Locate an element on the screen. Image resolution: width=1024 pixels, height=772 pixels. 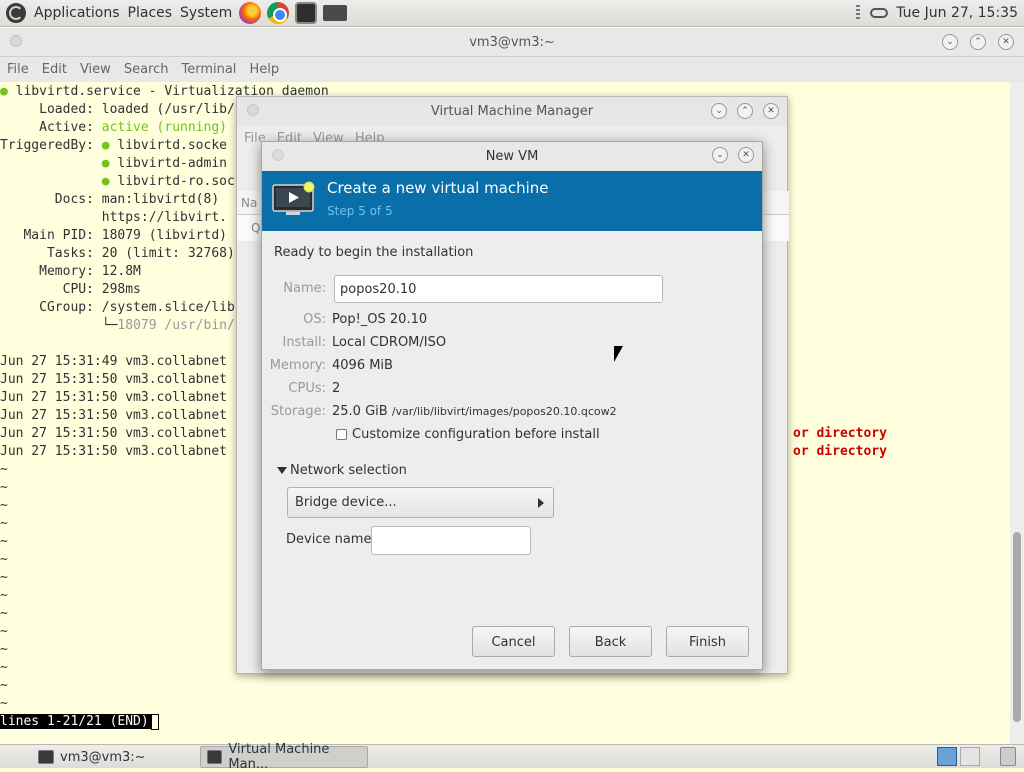
customize-checkbox is located at coordinates (341, 434).